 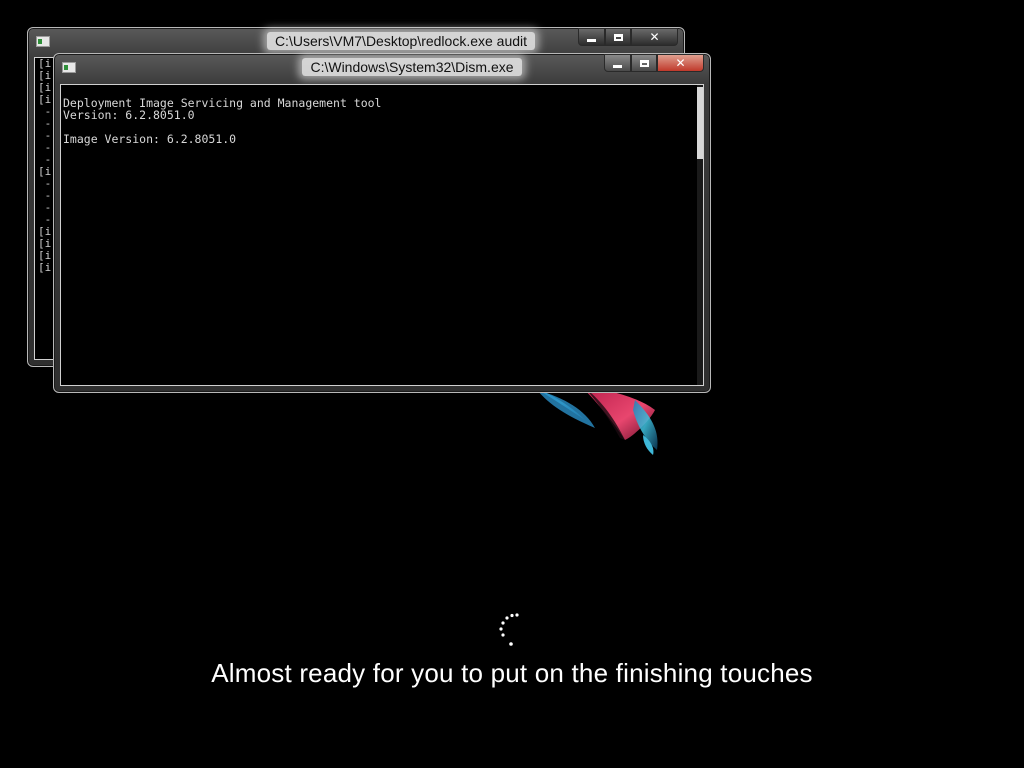 What do you see at coordinates (44, 166) in the screenshot?
I see `console-text: [i [i [i [i - - - - - [i - - - - [i [i [i [i` at bounding box center [44, 166].